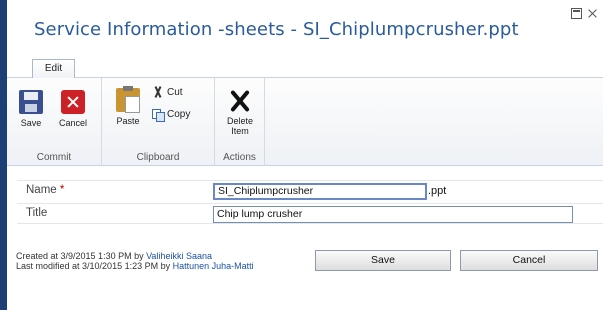  I want to click on copy-button: Copy, so click(171, 115).